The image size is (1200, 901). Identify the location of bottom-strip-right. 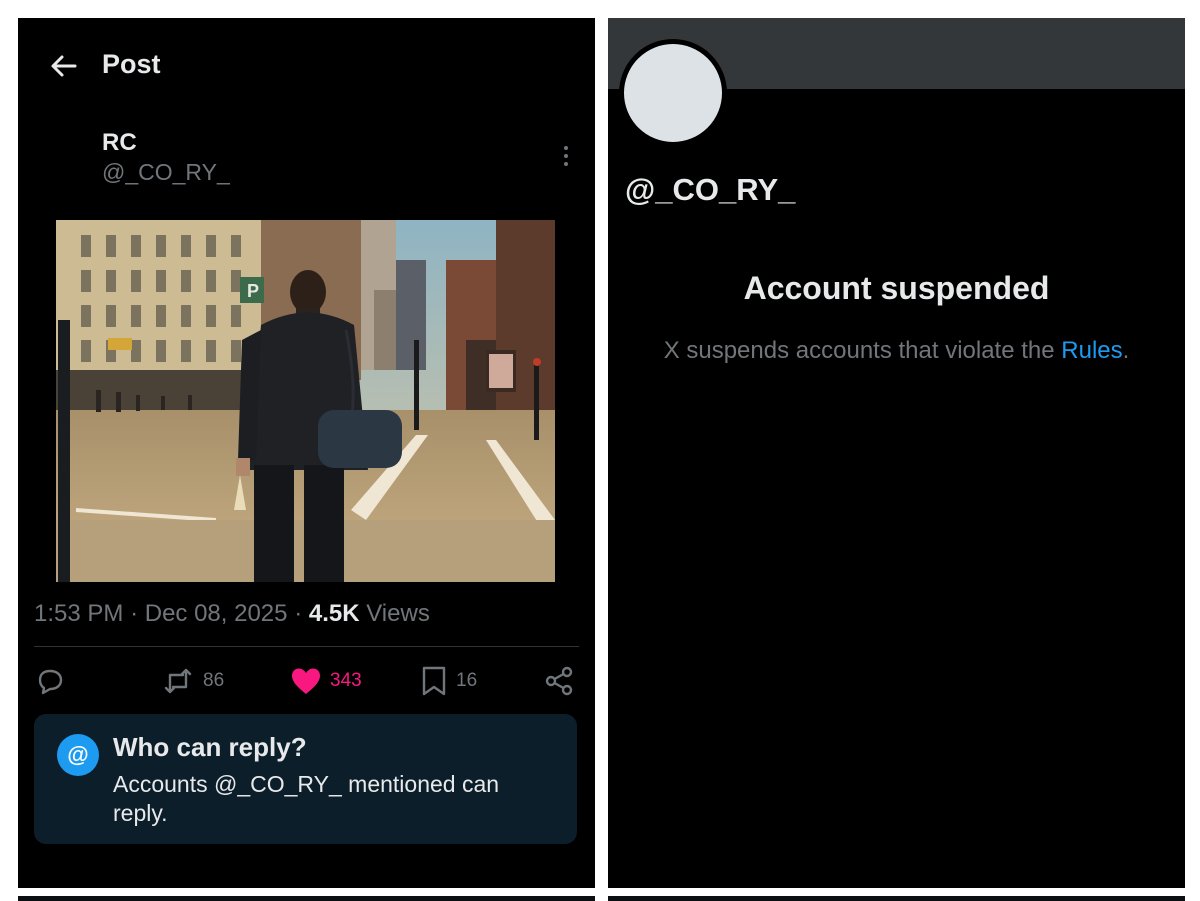
(896, 898).